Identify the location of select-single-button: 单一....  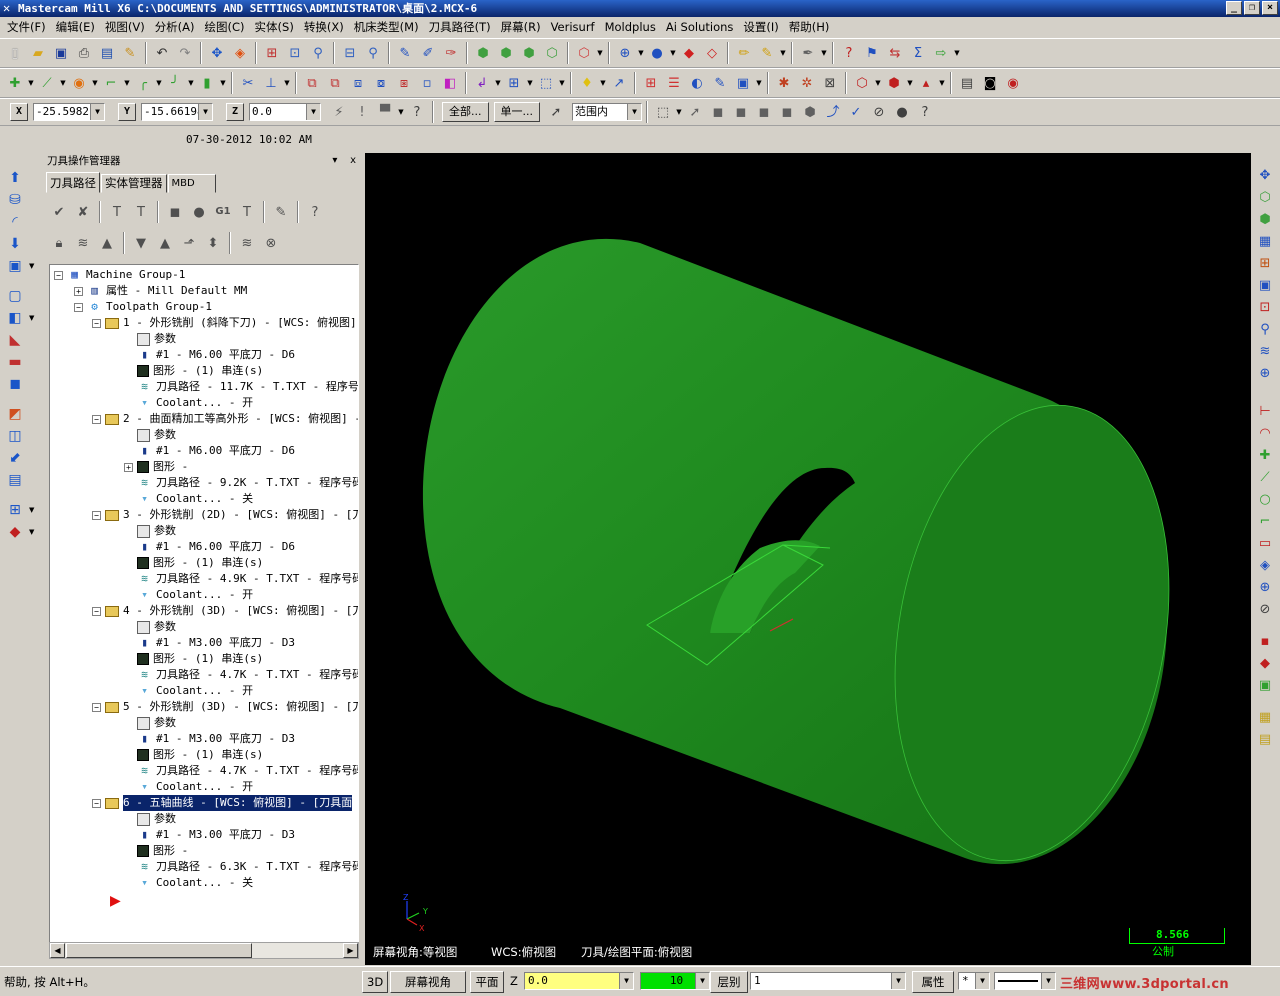
(516, 112).